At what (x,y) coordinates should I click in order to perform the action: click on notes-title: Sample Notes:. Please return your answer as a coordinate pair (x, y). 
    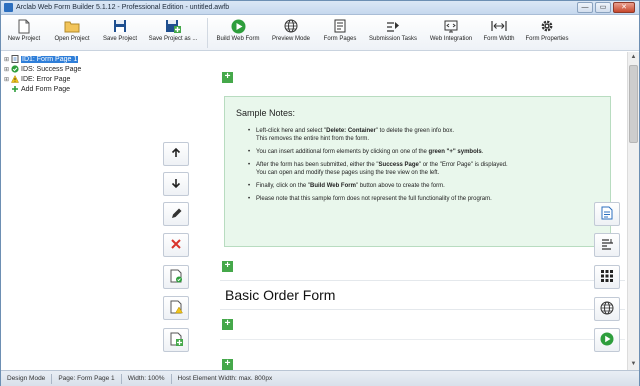
    Looking at the image, I should click on (266, 113).